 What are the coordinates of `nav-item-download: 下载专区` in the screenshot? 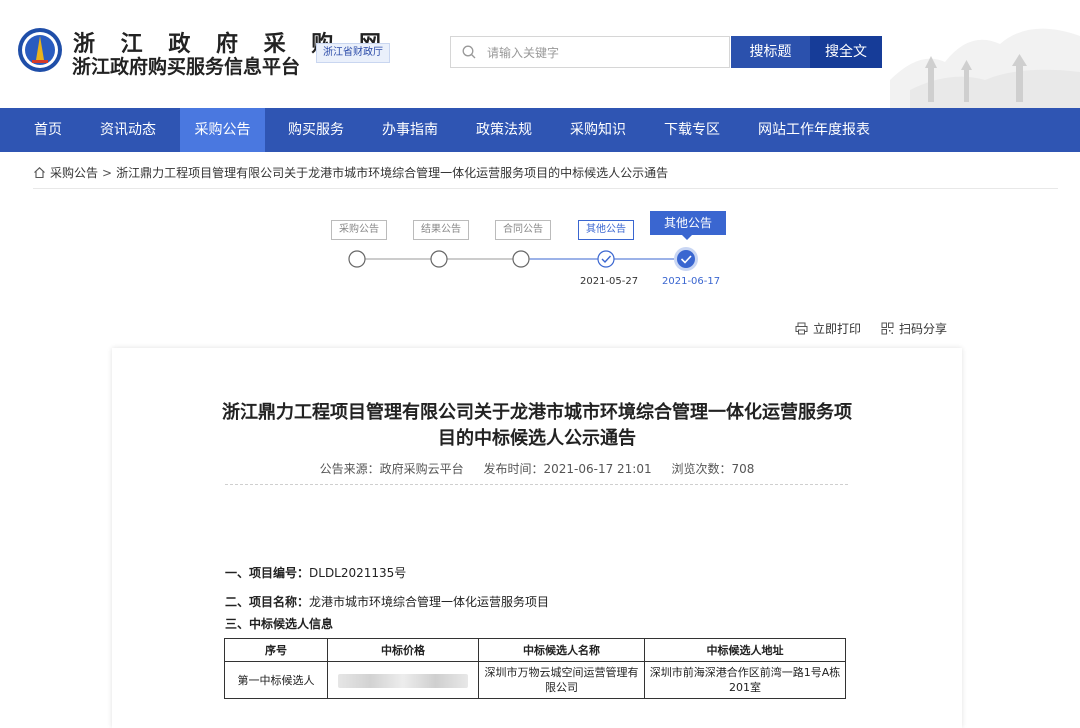 It's located at (692, 130).